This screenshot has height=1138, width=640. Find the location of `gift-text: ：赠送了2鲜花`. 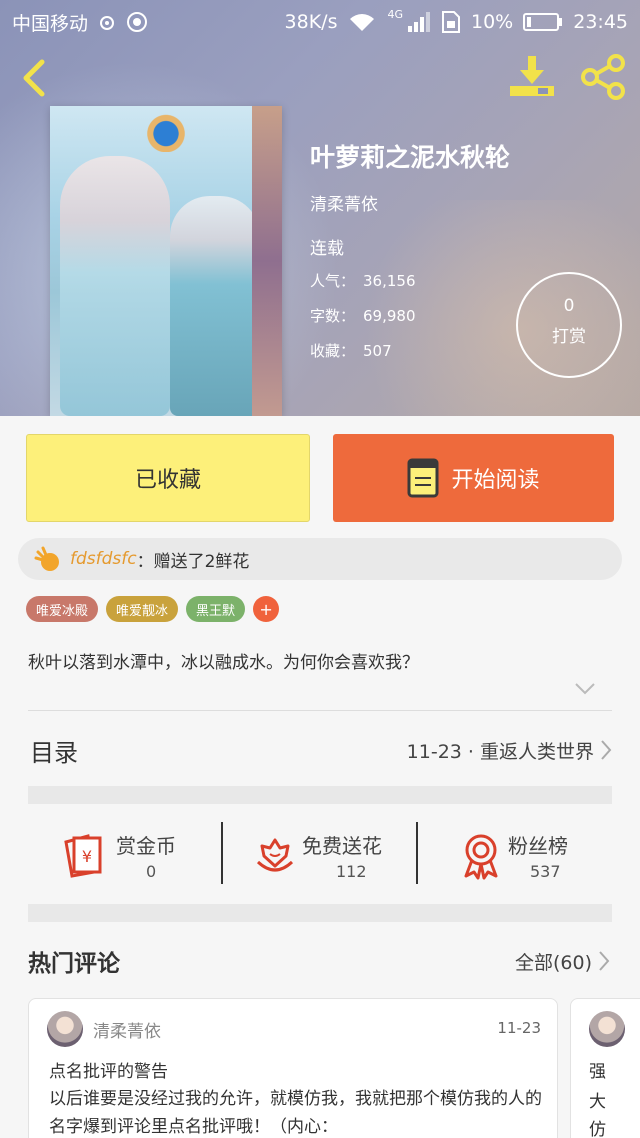

gift-text: ：赠送了2鲜花 is located at coordinates (193, 561).